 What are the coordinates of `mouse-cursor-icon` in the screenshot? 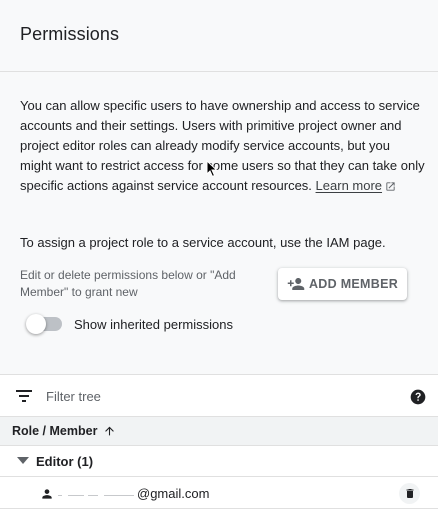 It's located at (212, 169).